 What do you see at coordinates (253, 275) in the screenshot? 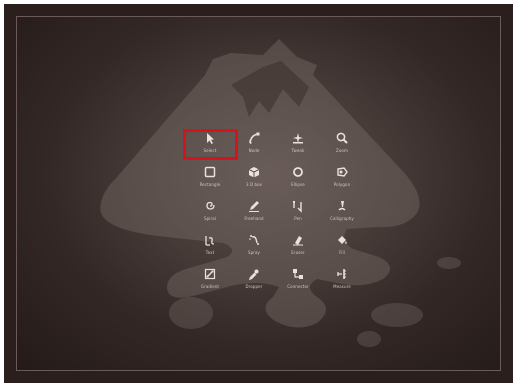
I see `dropper-icon` at bounding box center [253, 275].